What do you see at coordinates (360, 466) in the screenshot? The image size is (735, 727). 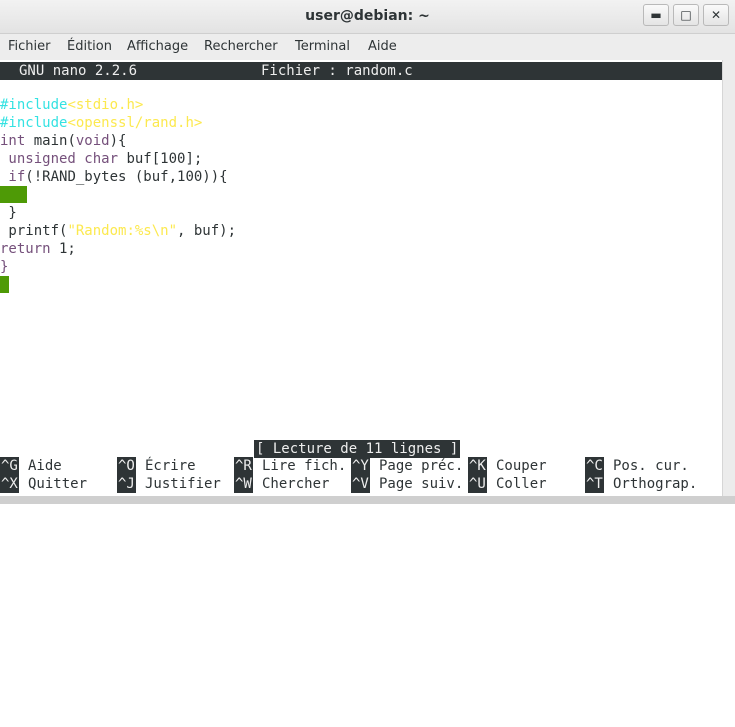 I see `shortcut-key: ^Y` at bounding box center [360, 466].